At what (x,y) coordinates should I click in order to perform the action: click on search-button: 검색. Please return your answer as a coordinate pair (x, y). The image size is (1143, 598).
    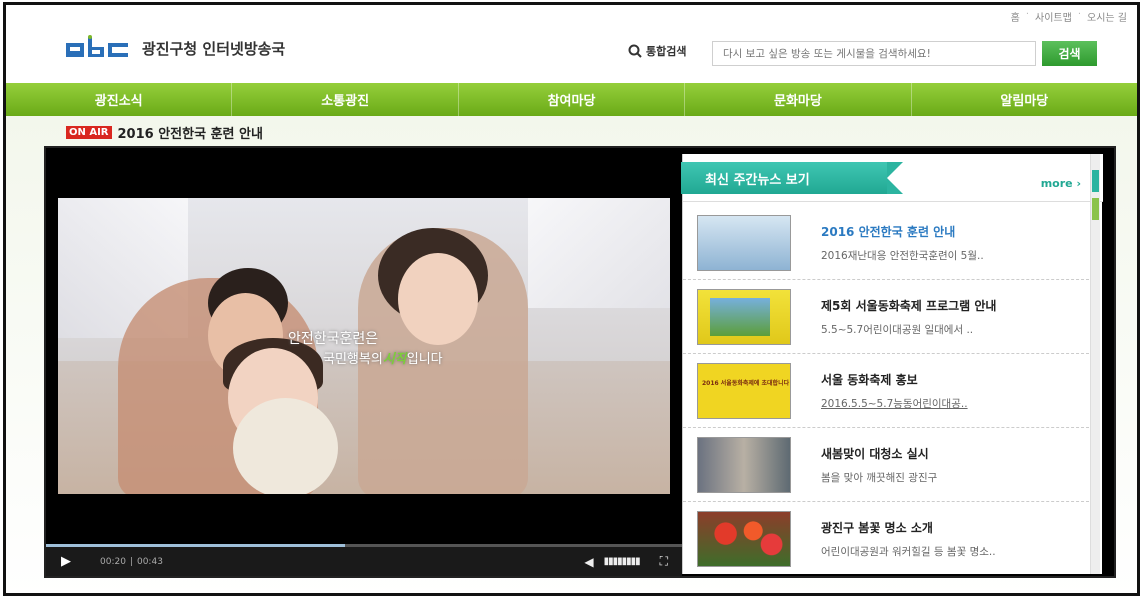
    Looking at the image, I should click on (1069, 53).